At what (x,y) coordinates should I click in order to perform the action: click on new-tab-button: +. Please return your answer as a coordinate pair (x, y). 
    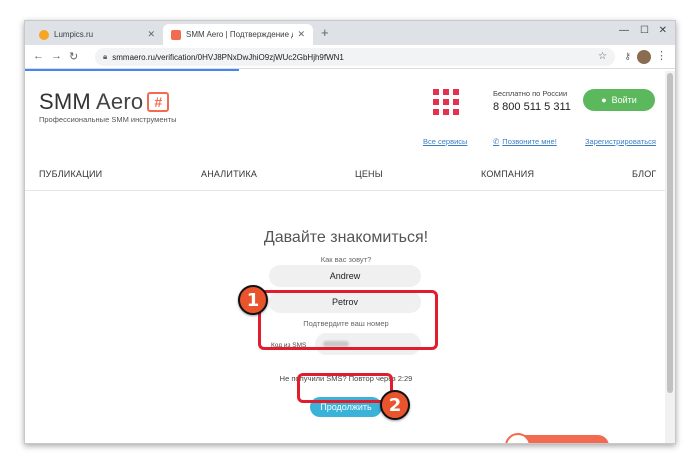
    Looking at the image, I should click on (325, 32).